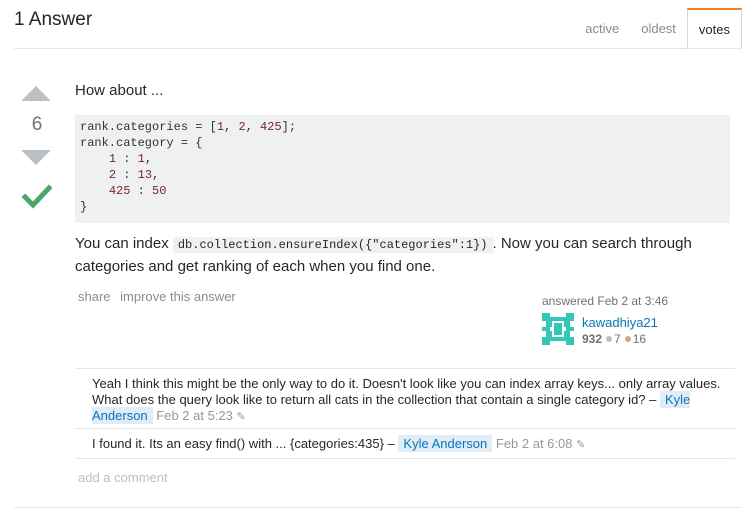 This screenshot has width=754, height=519. Describe the element at coordinates (36, 93) in the screenshot. I see `arrow-up-icon` at that location.